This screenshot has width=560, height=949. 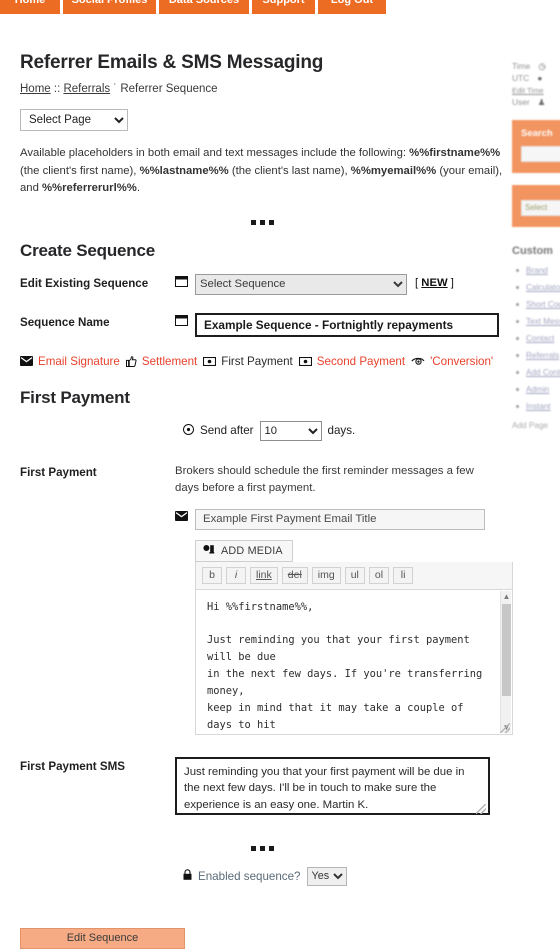 What do you see at coordinates (521, 102) in the screenshot?
I see `sidebar-meta-user-key: User` at bounding box center [521, 102].